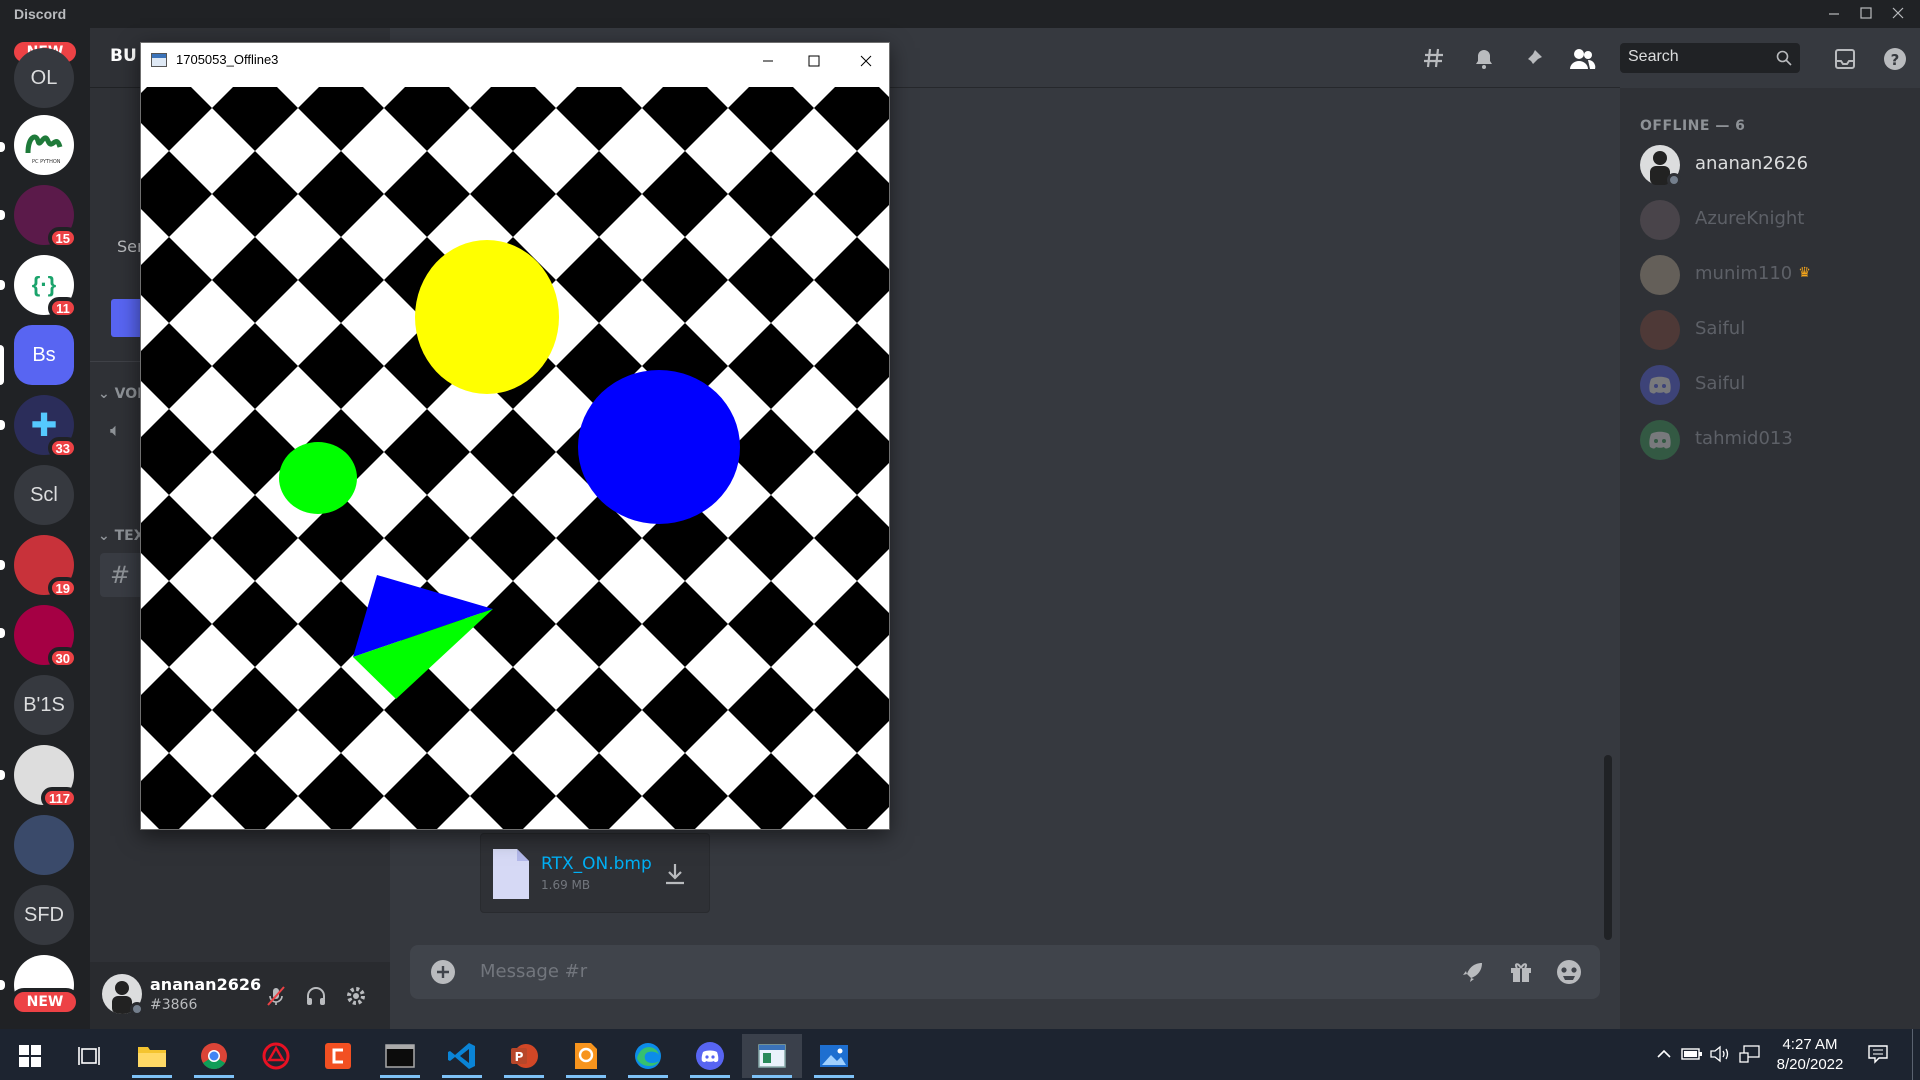  I want to click on plus-circle-icon, so click(443, 972).